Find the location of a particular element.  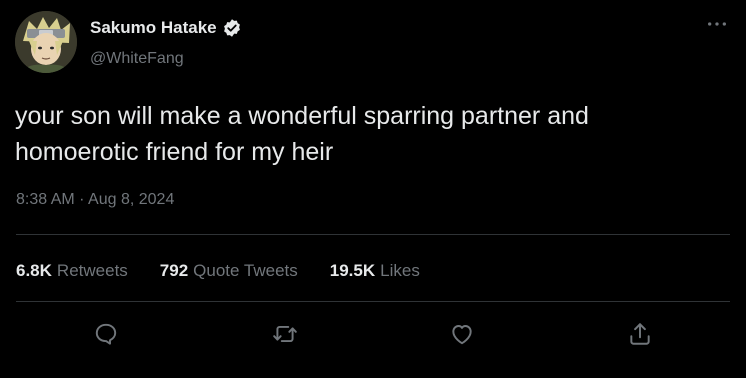

retweets-count: 6.8K is located at coordinates (34, 270).